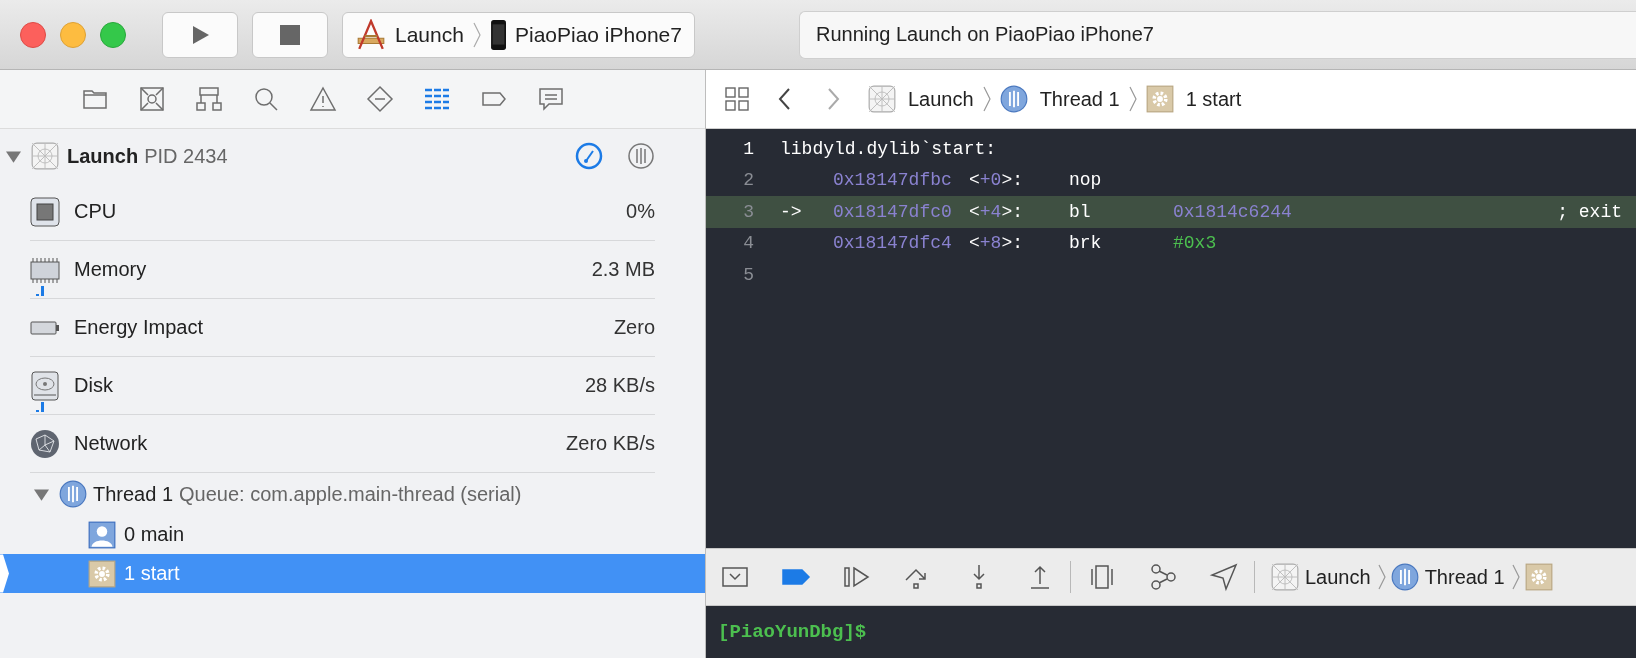 The width and height of the screenshot is (1636, 658). I want to click on thread-queue: Queue: com.apple.main-thread (serial), so click(350, 494).